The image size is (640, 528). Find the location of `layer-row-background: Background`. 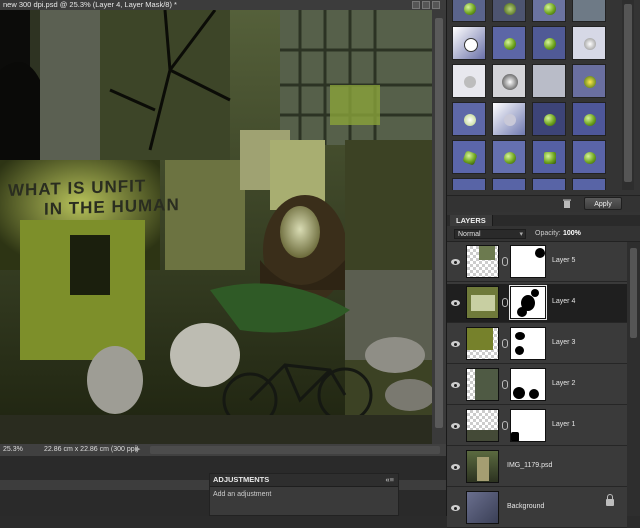

layer-row-background: Background is located at coordinates (537, 508).